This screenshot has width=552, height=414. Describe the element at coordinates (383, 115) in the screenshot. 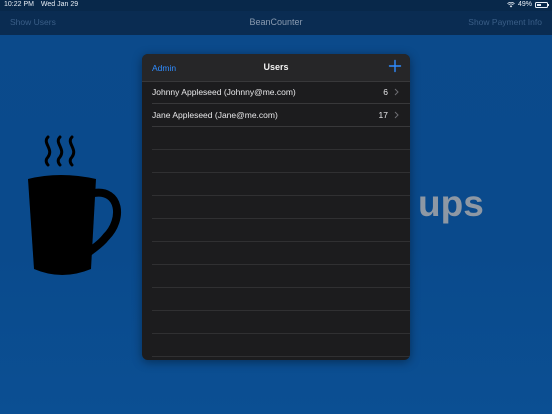

I see `user-count: 17` at that location.